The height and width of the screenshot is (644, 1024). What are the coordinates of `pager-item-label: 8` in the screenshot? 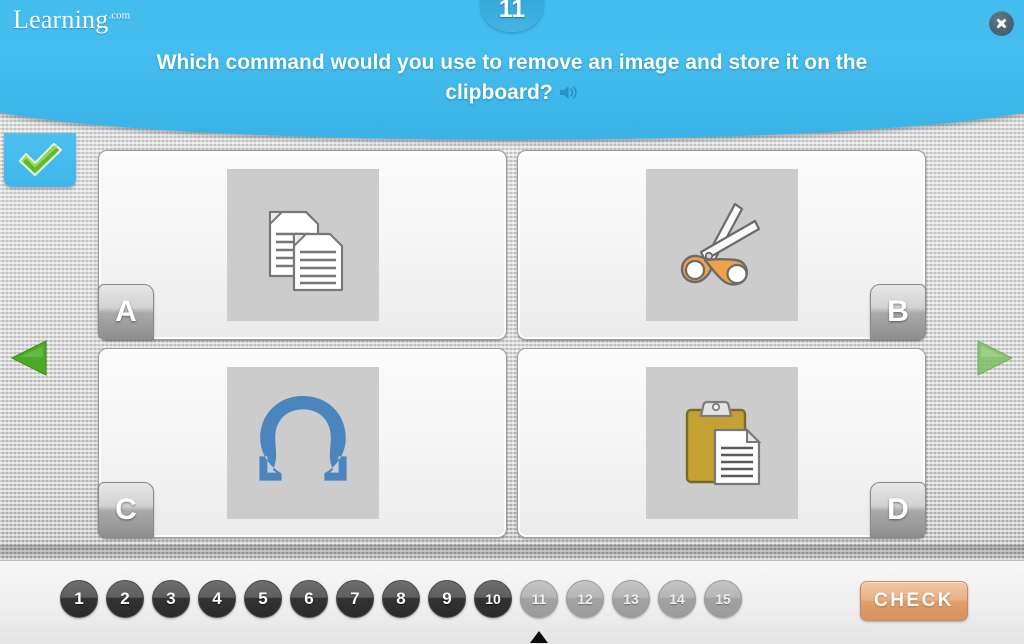 It's located at (401, 598).